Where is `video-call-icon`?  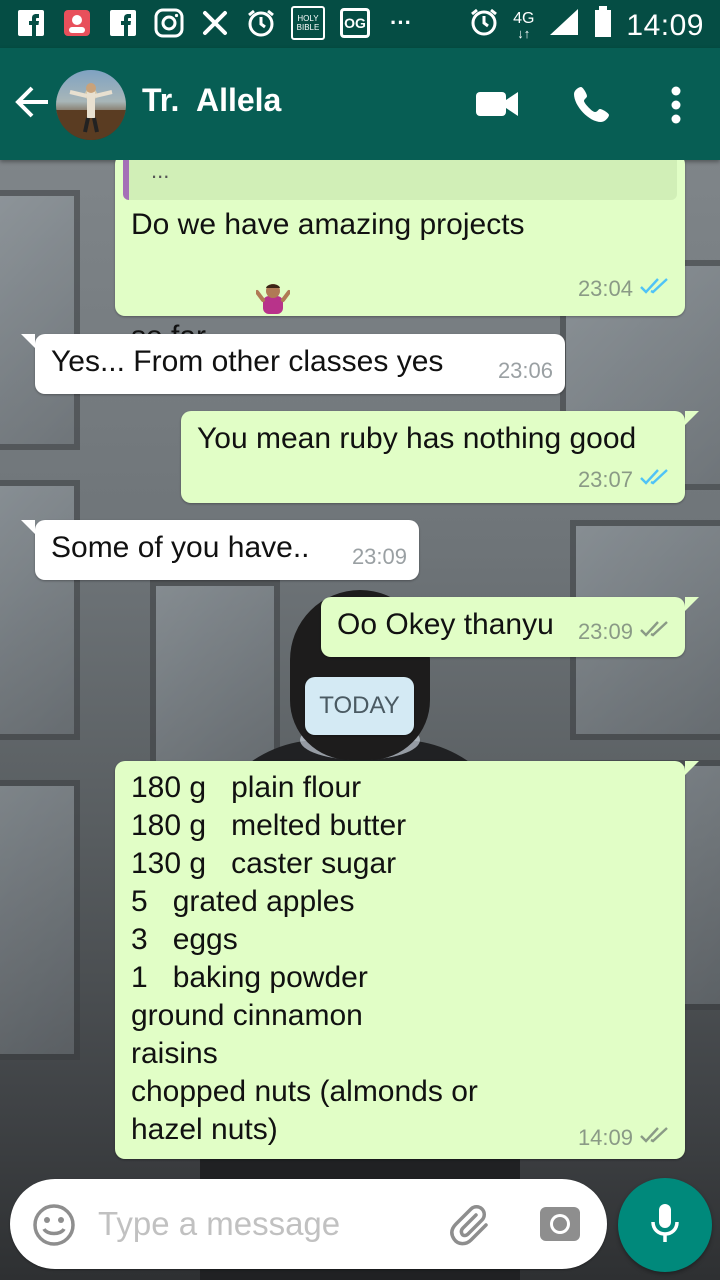 video-call-icon is located at coordinates (497, 106).